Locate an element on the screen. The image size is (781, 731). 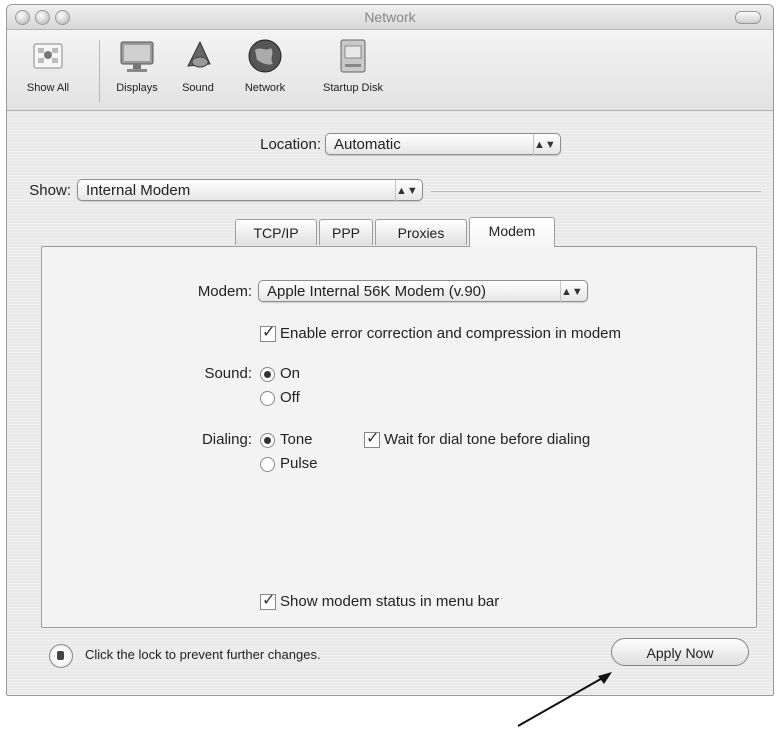
tab-modem: Modem is located at coordinates (512, 232).